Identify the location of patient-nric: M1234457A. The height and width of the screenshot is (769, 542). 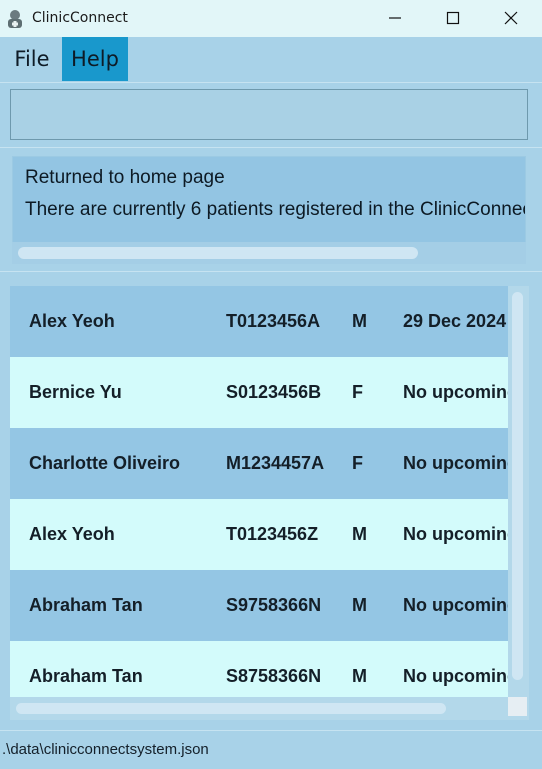
(275, 463).